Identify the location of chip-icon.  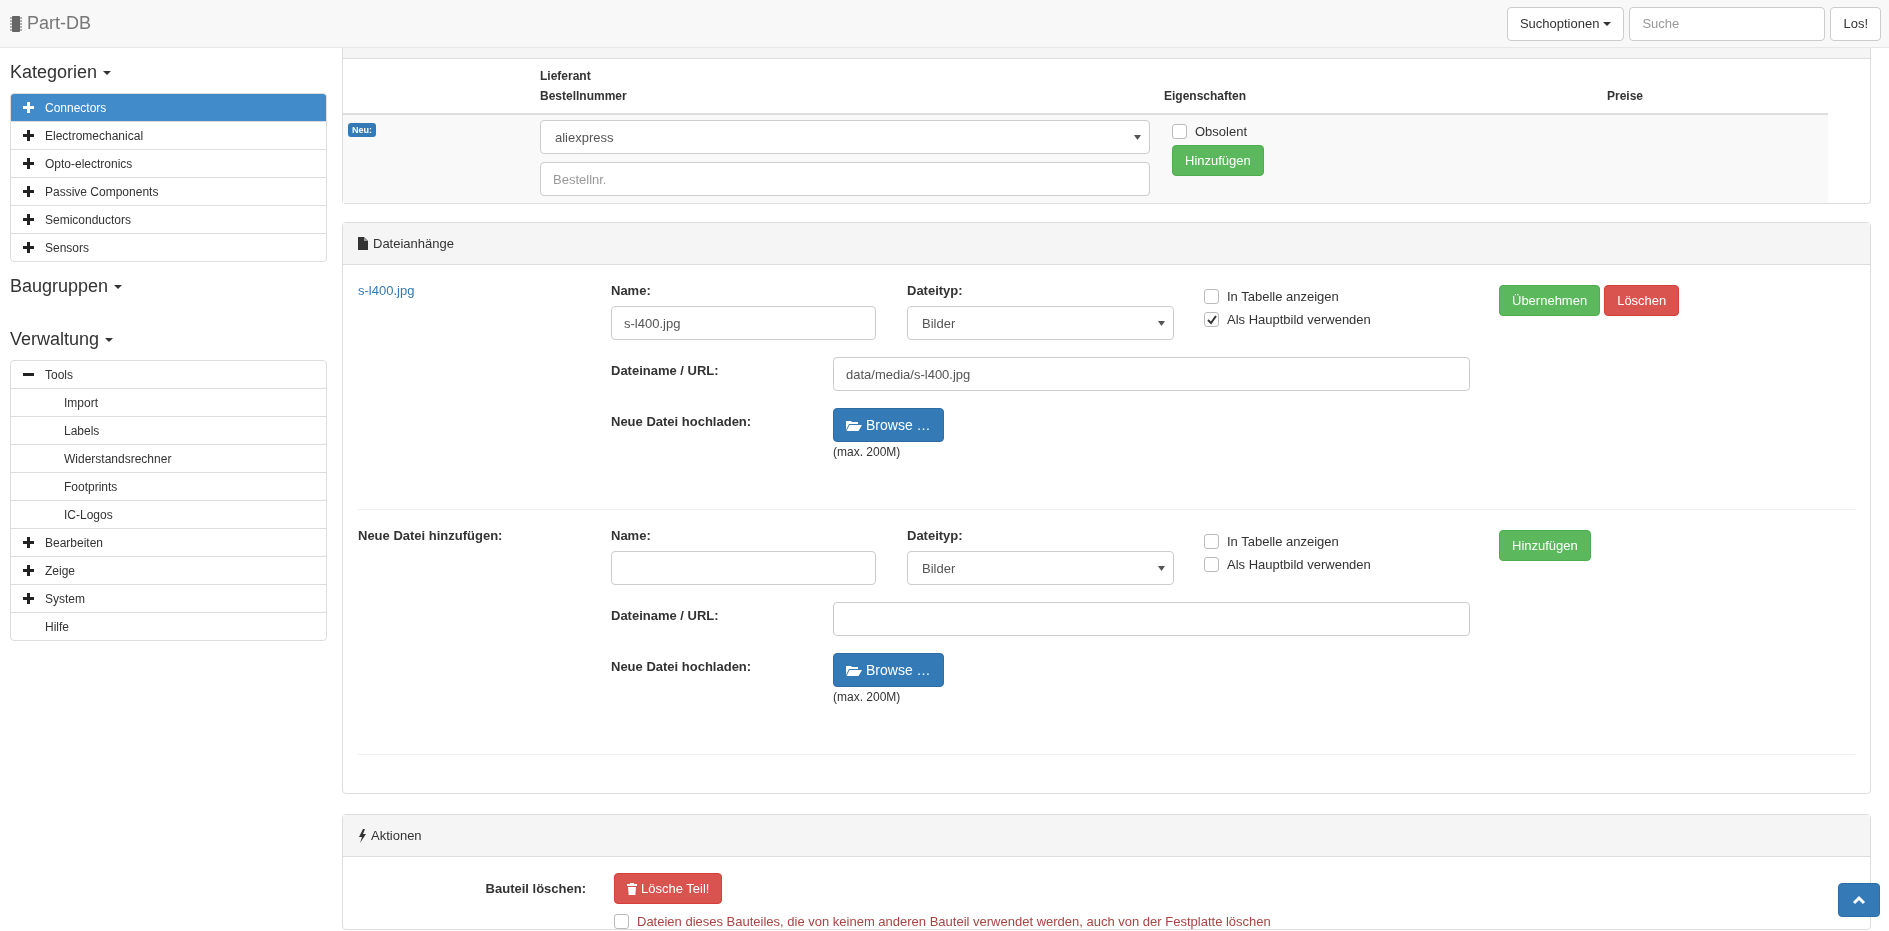
(16, 23).